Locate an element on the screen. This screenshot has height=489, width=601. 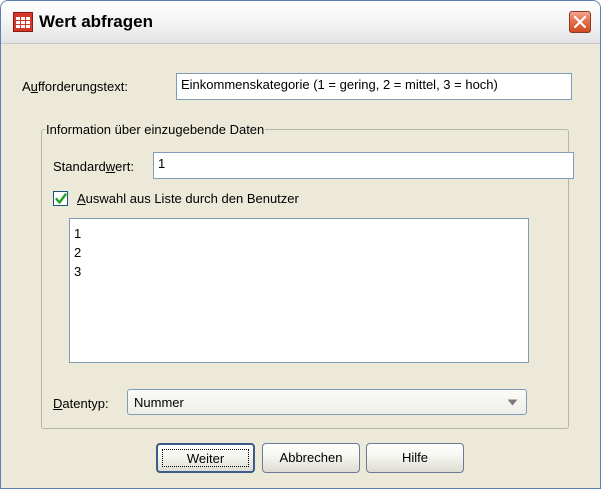
user-list-checkbox is located at coordinates (60, 198).